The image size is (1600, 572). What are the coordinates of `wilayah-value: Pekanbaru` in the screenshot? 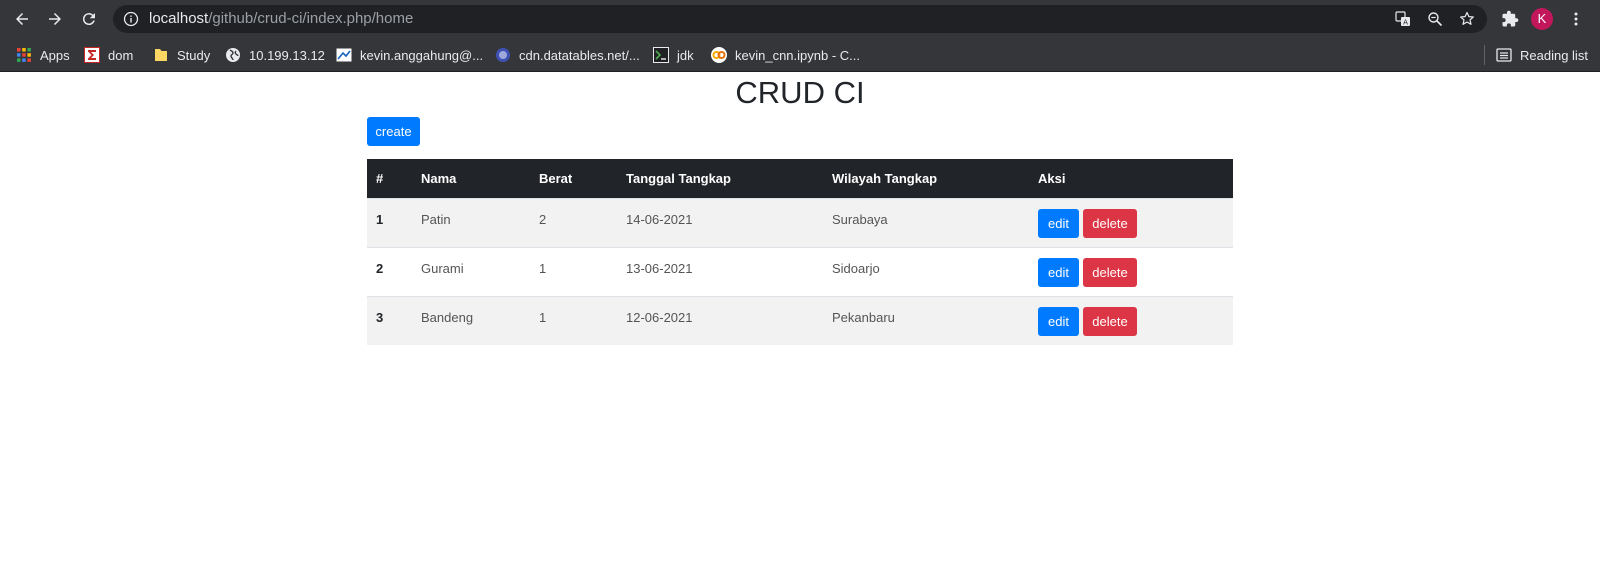 It's located at (863, 317).